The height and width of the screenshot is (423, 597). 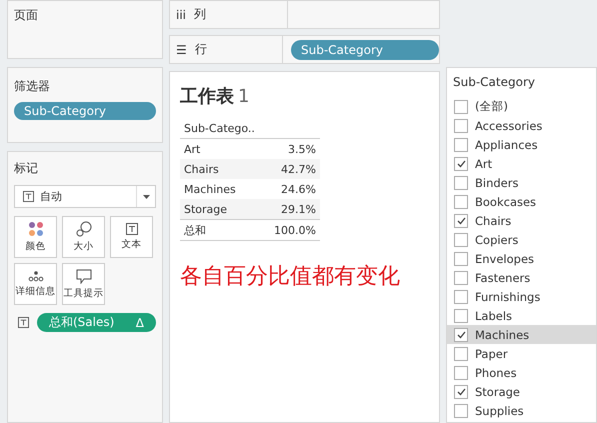 What do you see at coordinates (218, 169) in the screenshot?
I see `table-cell: Chairs` at bounding box center [218, 169].